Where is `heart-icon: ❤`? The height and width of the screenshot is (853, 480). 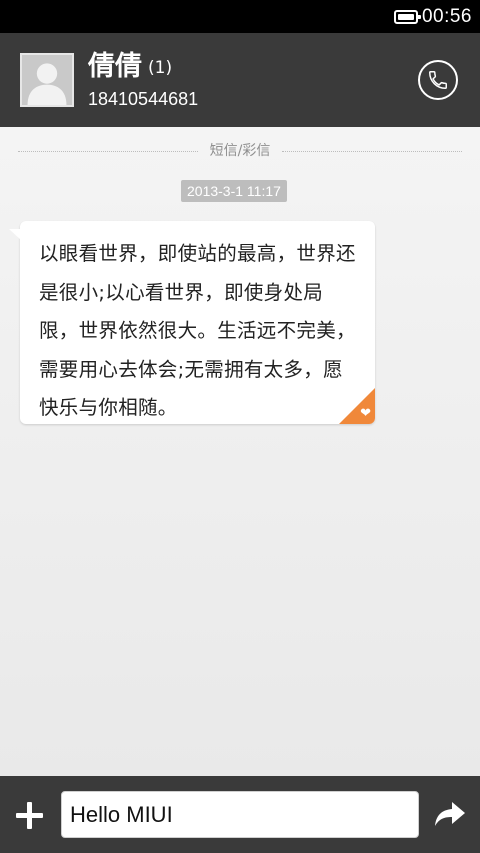 heart-icon: ❤ is located at coordinates (365, 413).